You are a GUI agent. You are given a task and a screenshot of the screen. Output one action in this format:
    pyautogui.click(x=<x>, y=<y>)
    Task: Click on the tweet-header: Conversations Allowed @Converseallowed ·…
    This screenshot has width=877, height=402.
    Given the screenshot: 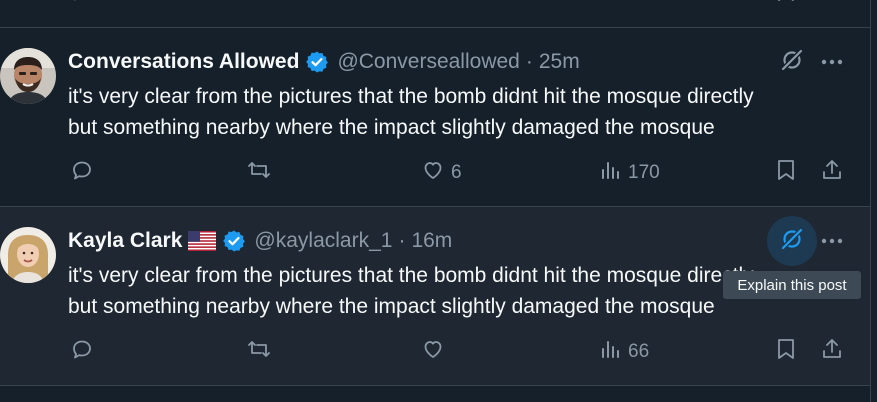 What is the action you would take?
    pyautogui.click(x=324, y=62)
    